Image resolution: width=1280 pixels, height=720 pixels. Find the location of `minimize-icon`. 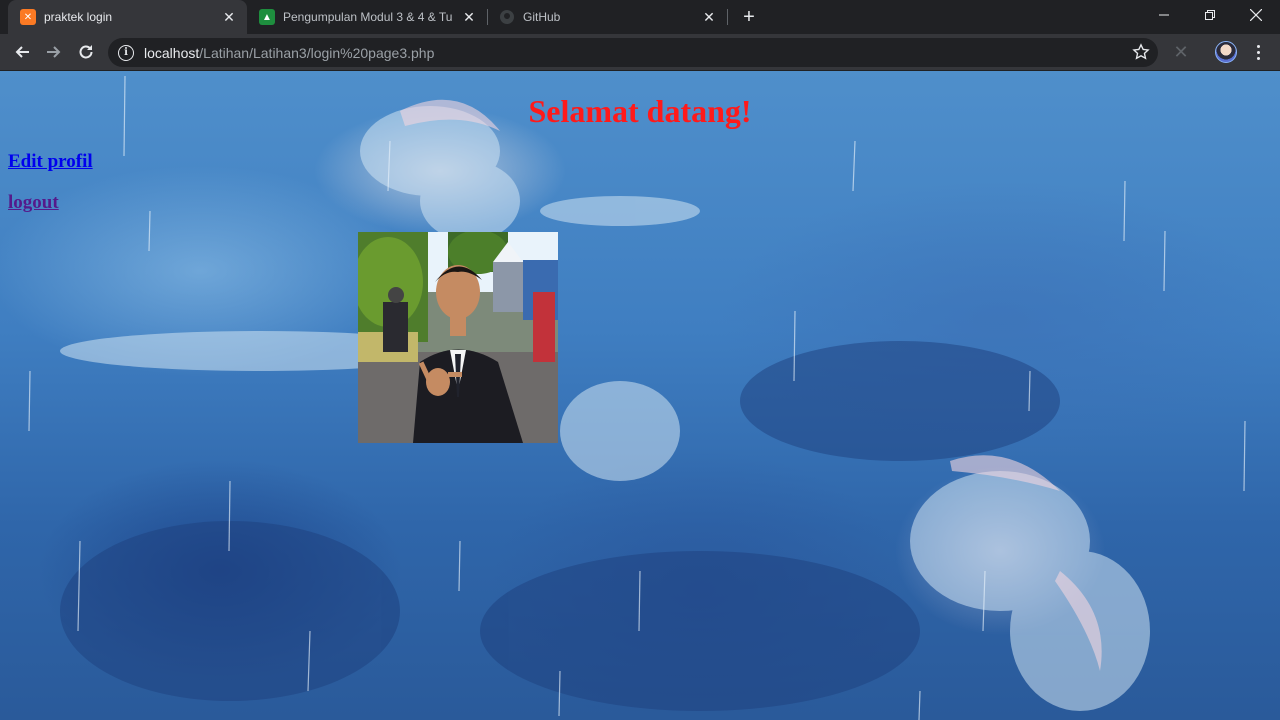

minimize-icon is located at coordinates (1164, 15).